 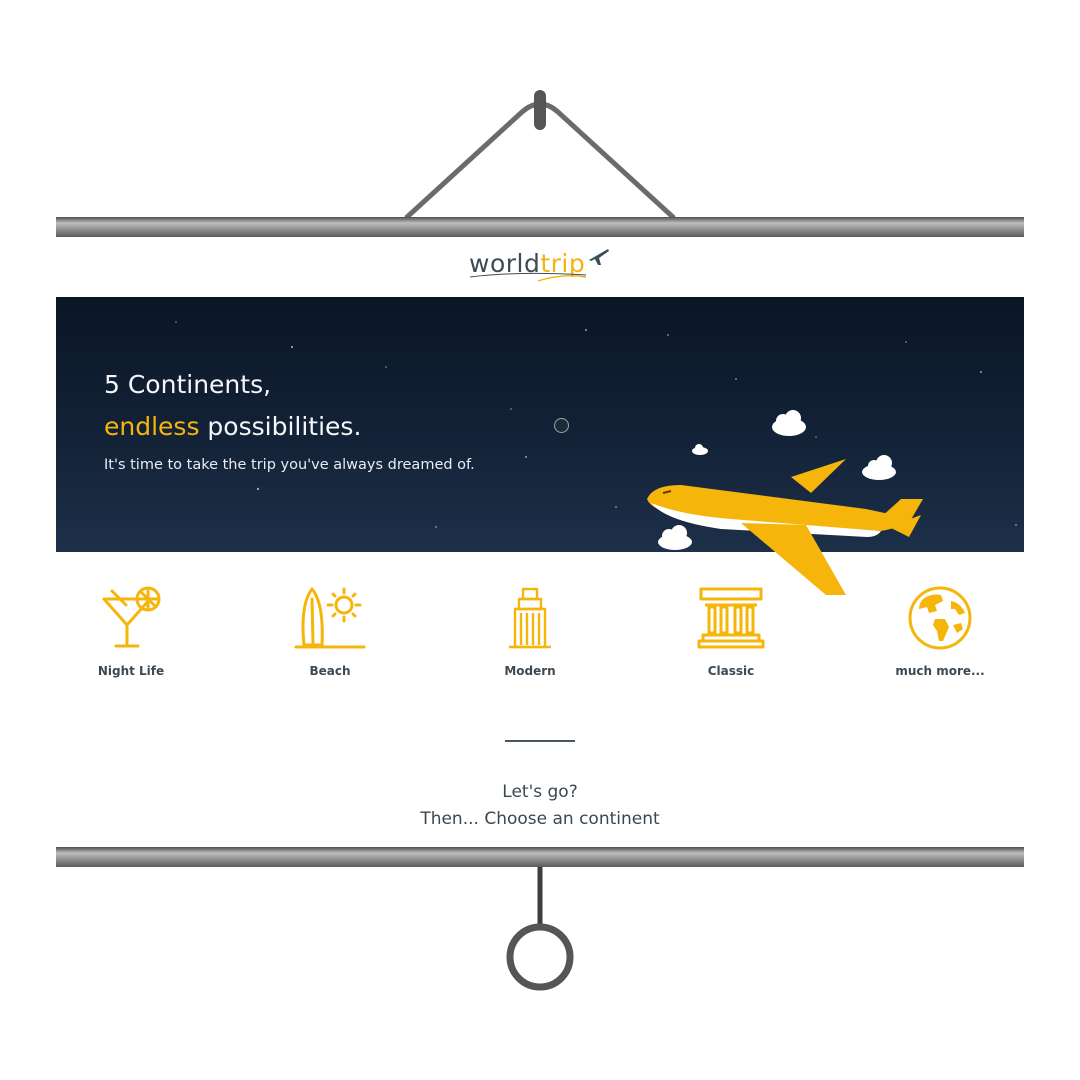 I want to click on classical-building-icon, so click(x=731, y=618).